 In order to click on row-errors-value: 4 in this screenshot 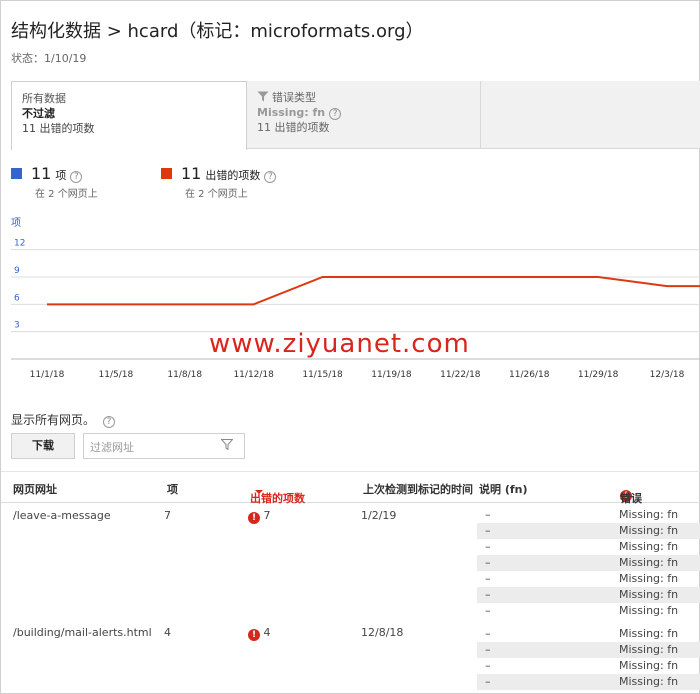, I will do `click(267, 632)`.